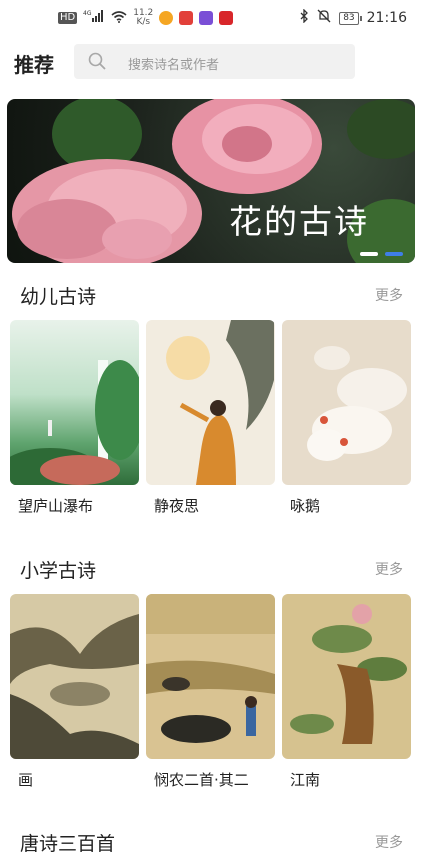 This screenshot has width=421, height=856. I want to click on purple-app-icon, so click(206, 18).